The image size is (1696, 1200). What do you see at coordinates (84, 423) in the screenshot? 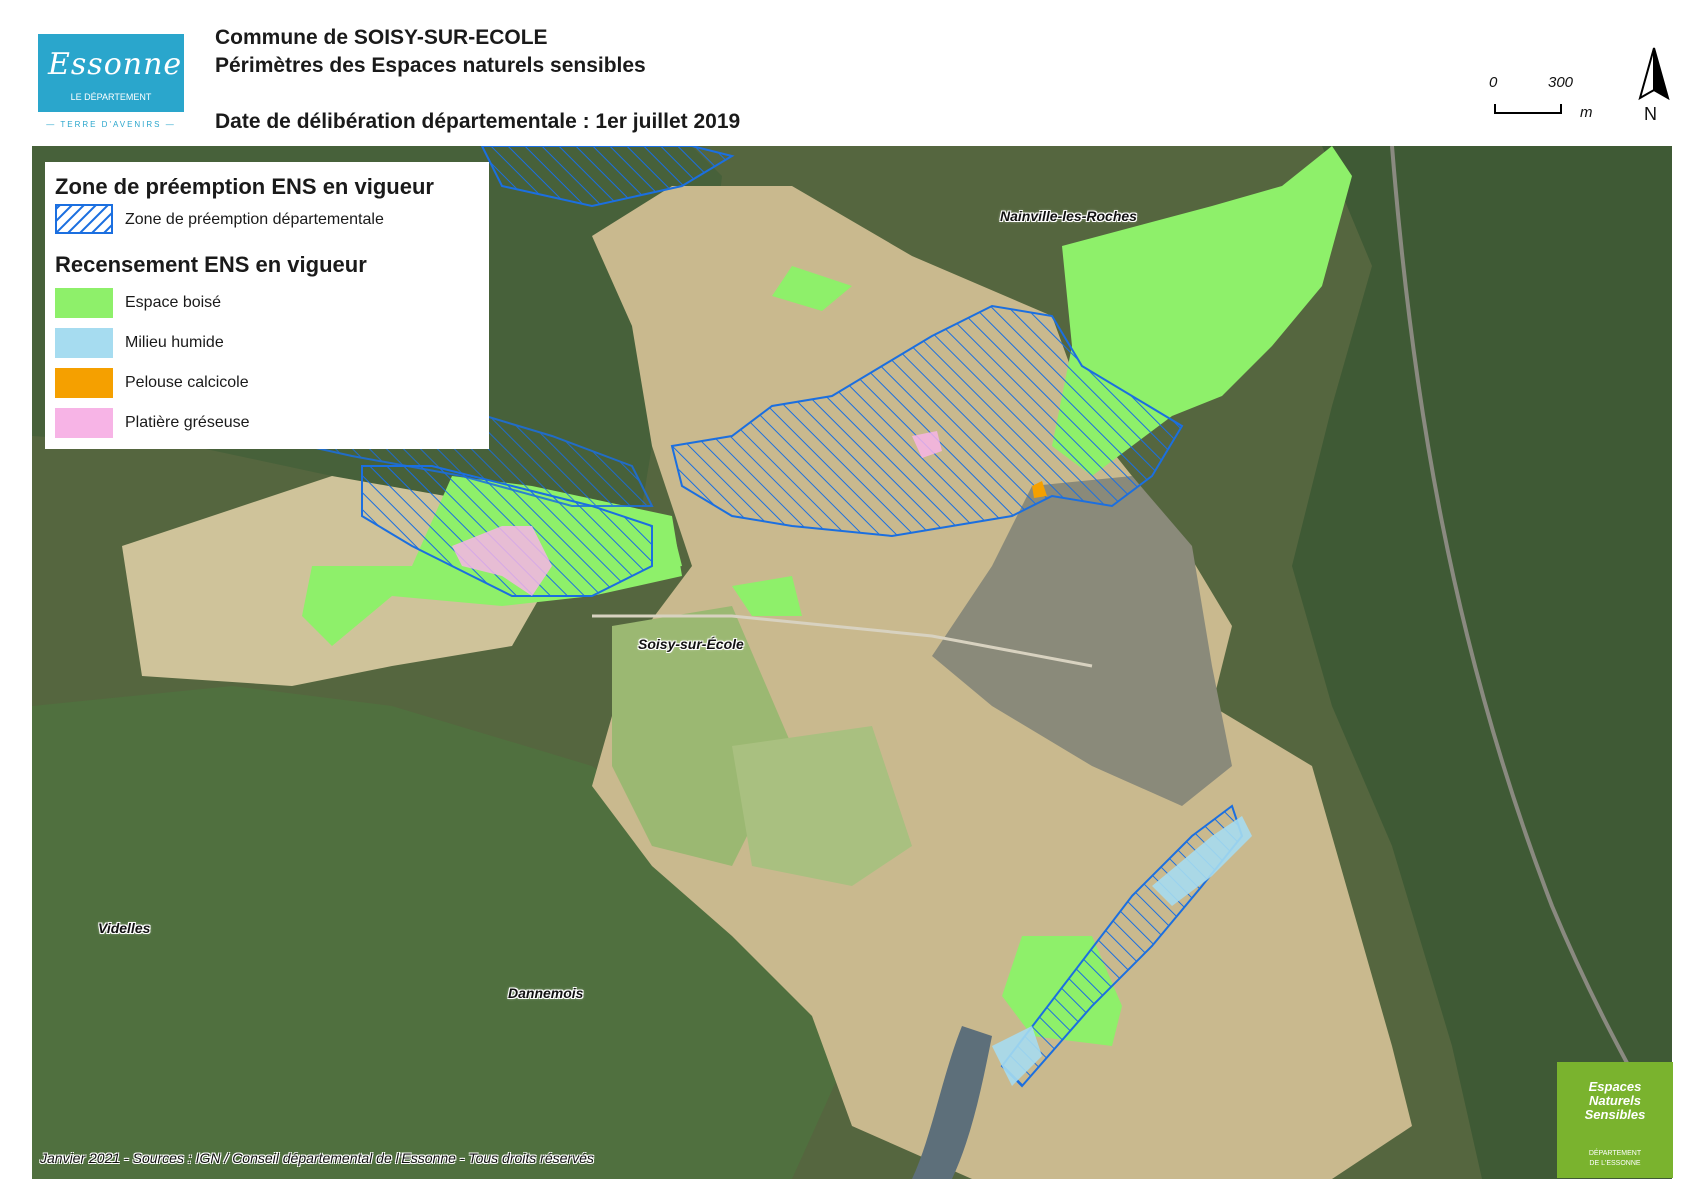
I see `legend-swatch-platiere-greseuse` at bounding box center [84, 423].